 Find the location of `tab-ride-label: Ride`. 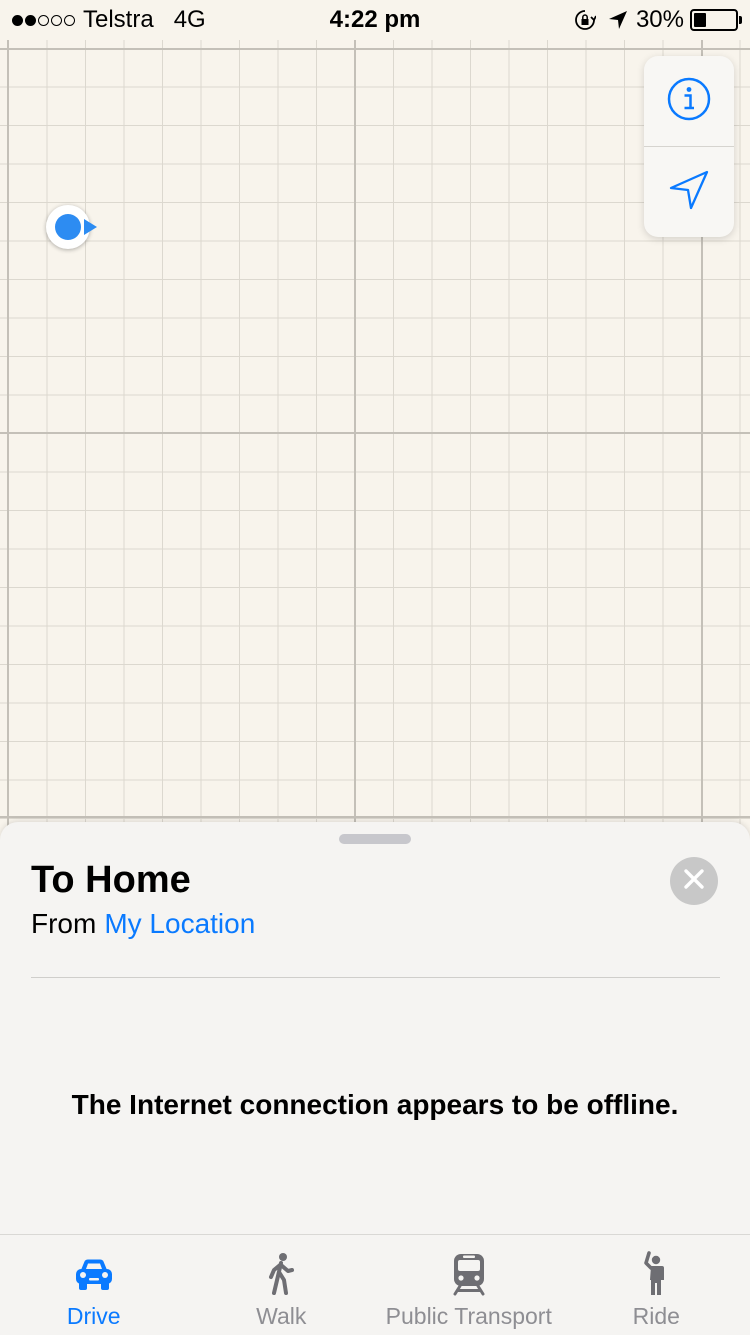

tab-ride-label: Ride is located at coordinates (656, 1316).